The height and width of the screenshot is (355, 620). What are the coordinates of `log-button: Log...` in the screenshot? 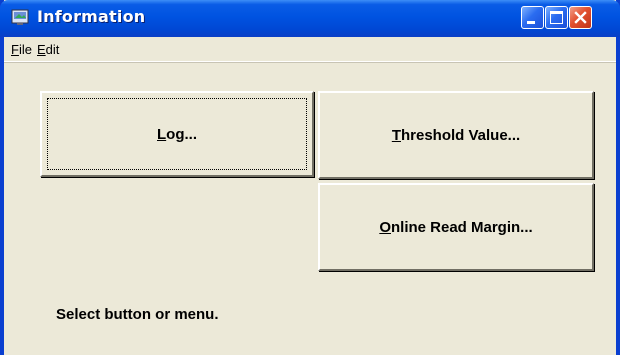 It's located at (177, 134).